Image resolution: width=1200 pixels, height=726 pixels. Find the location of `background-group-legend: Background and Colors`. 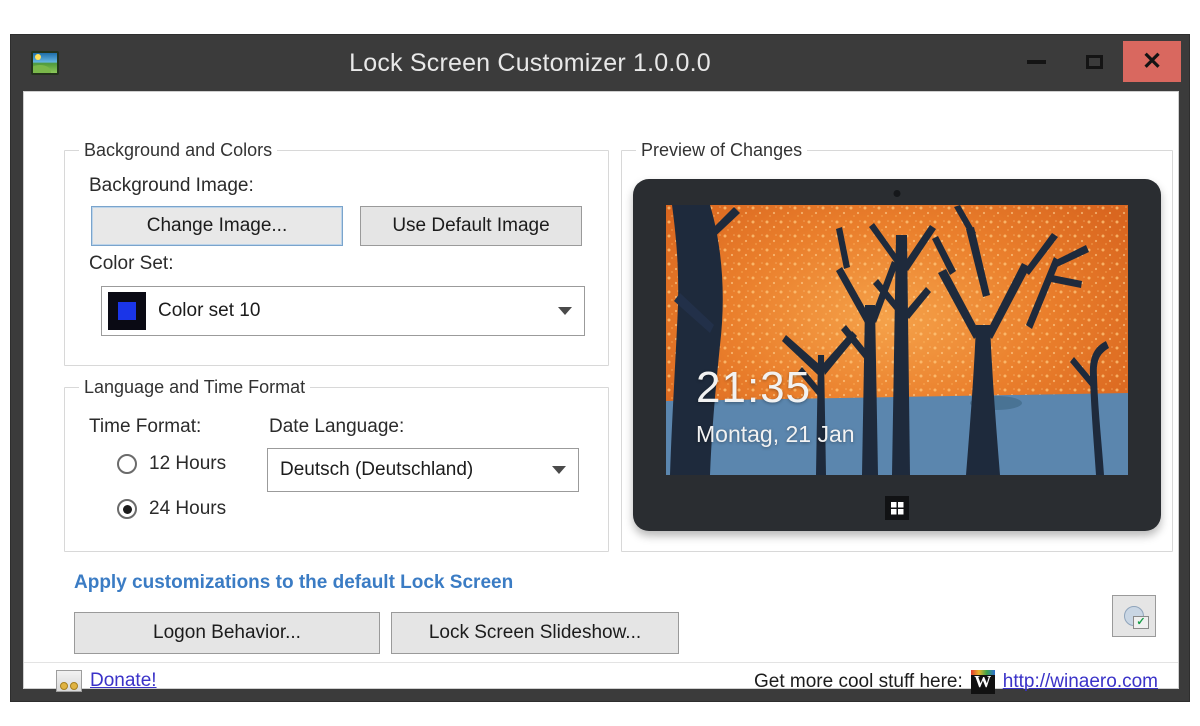

background-group-legend: Background and Colors is located at coordinates (178, 150).